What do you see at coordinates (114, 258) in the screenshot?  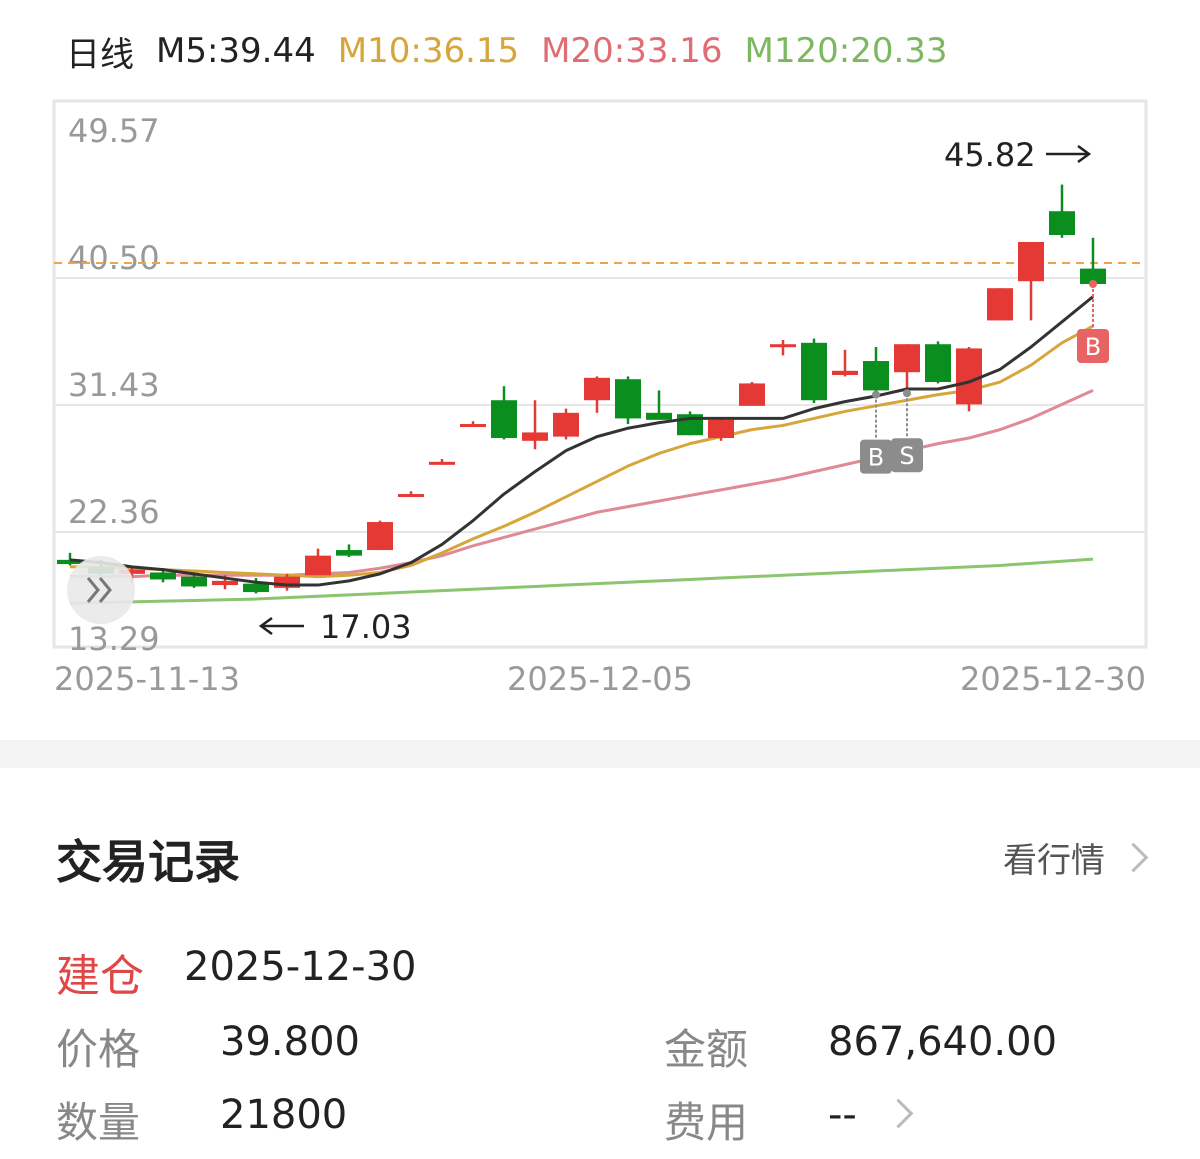 I see `y-tick-label: 40.50` at bounding box center [114, 258].